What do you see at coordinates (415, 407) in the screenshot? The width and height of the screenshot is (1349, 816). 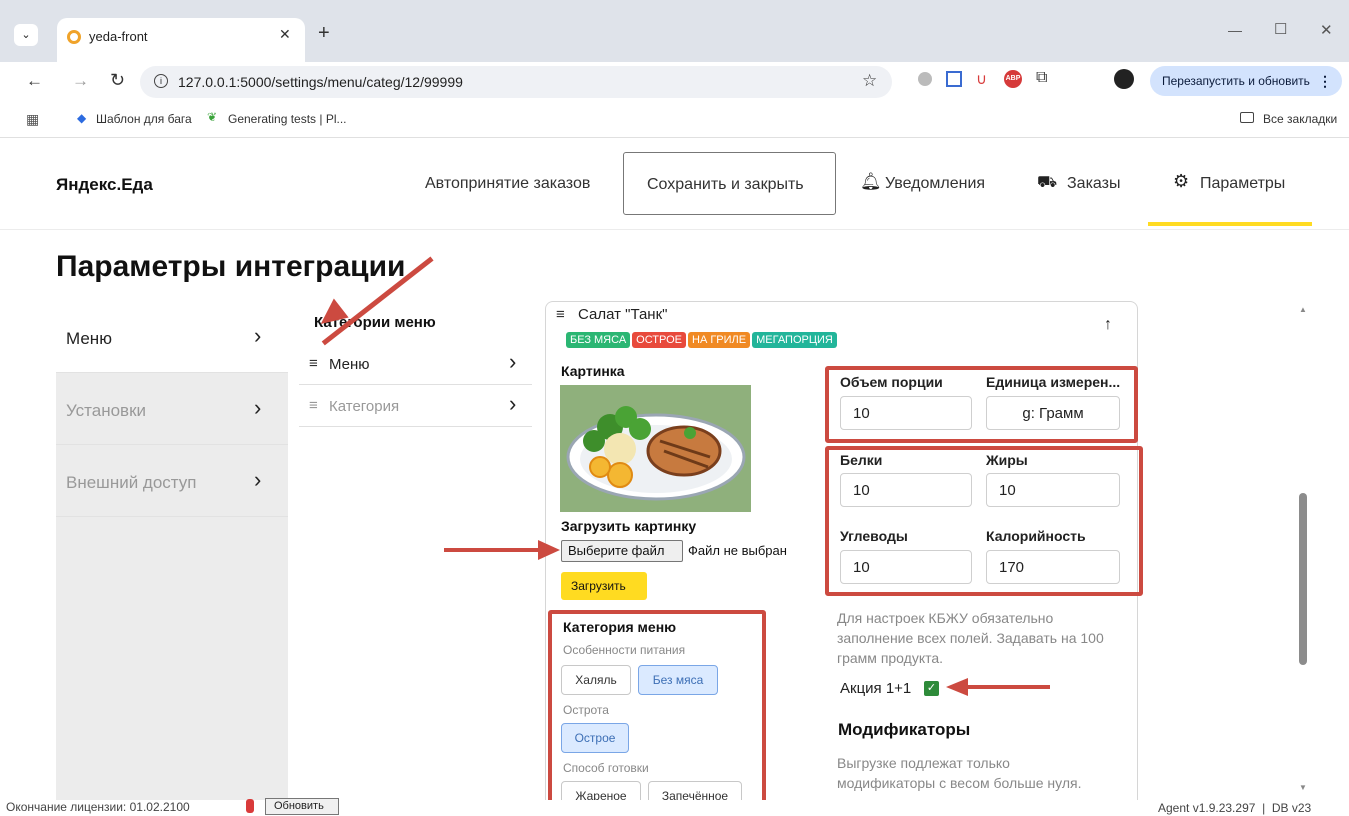 I see `category-item-category: ≡ Категория ›` at bounding box center [415, 407].